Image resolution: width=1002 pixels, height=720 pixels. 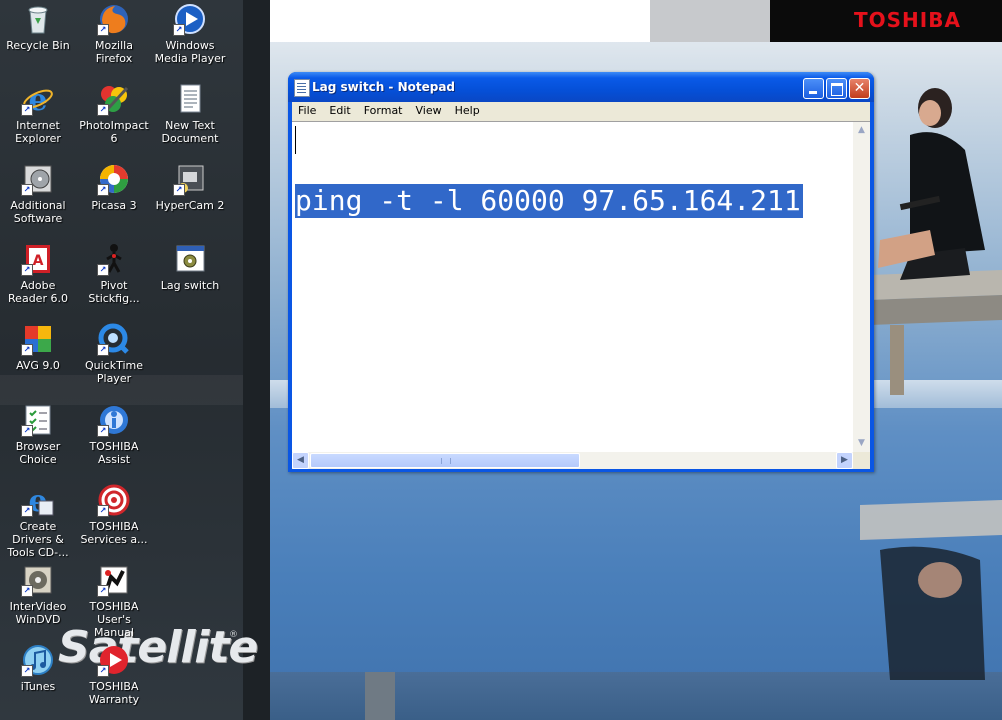 I want to click on window-title: Lag switch - Notepad, so click(x=384, y=87).